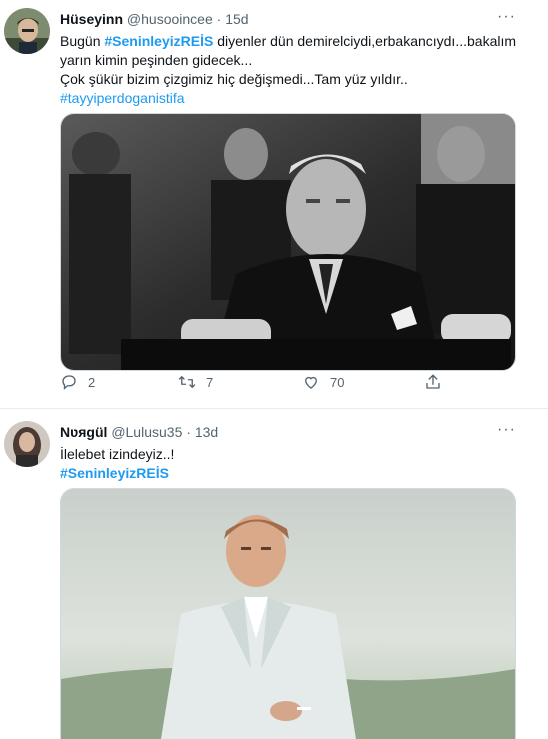 The height and width of the screenshot is (739, 548). I want to click on reply-count: 2, so click(92, 382).